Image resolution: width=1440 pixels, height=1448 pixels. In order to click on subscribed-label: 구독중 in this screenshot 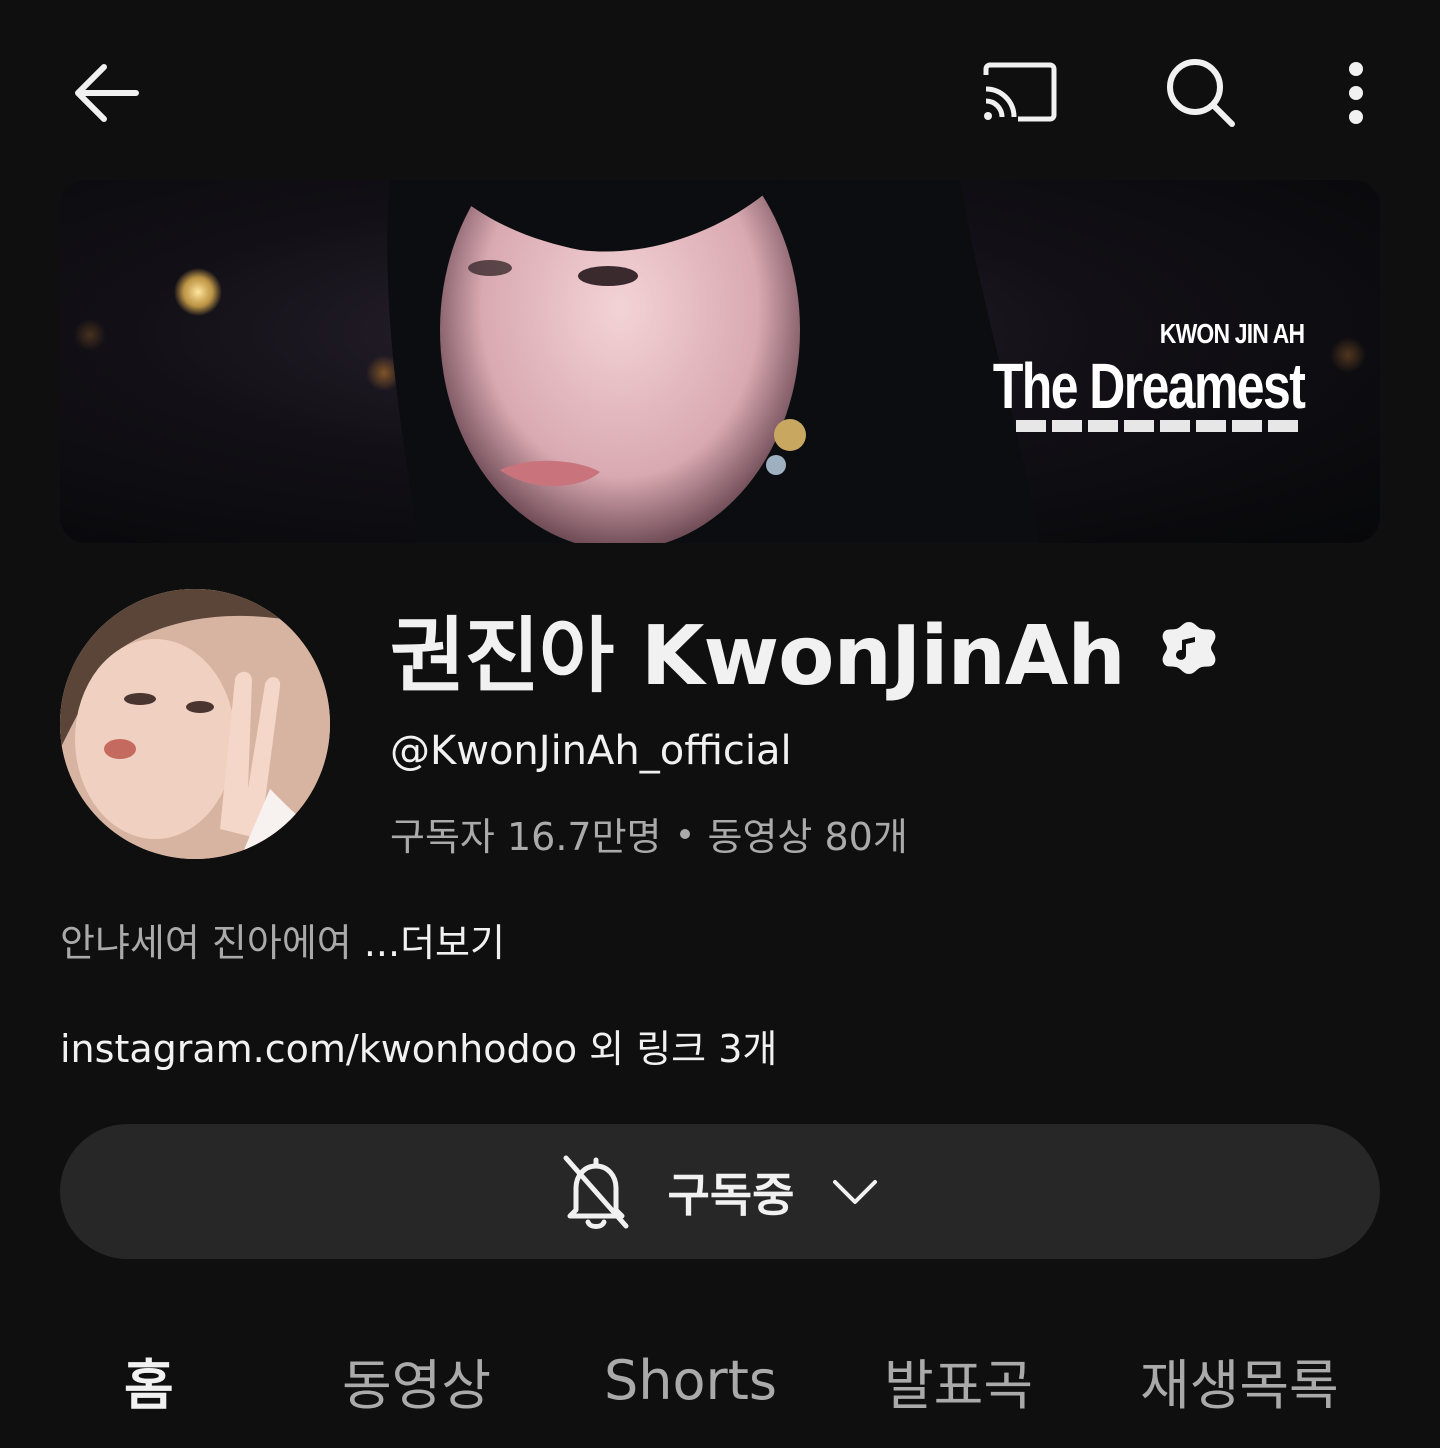, I will do `click(731, 1194)`.